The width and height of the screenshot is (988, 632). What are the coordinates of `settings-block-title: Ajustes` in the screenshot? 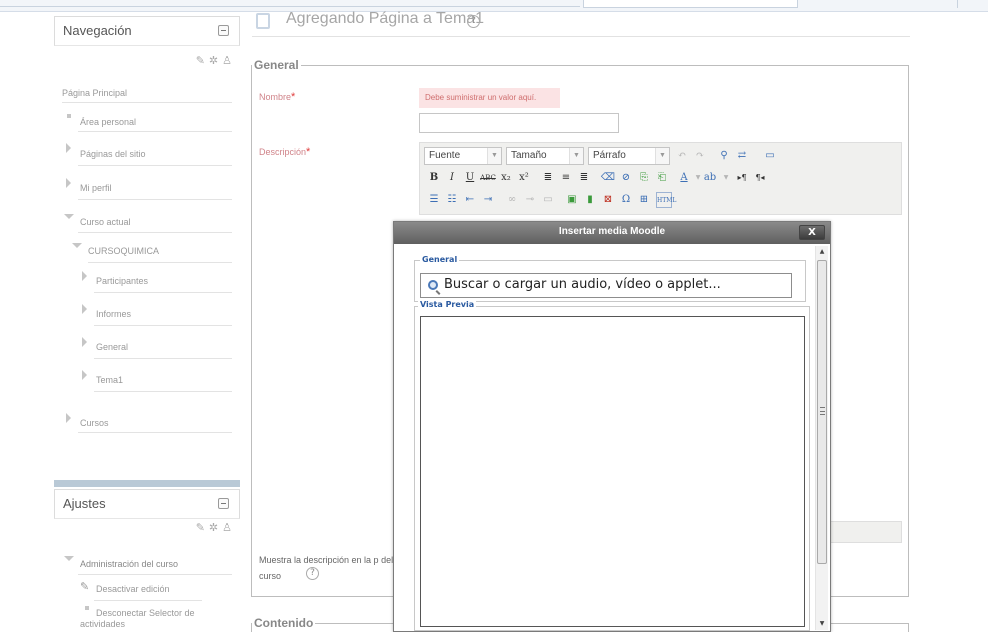 It's located at (84, 503).